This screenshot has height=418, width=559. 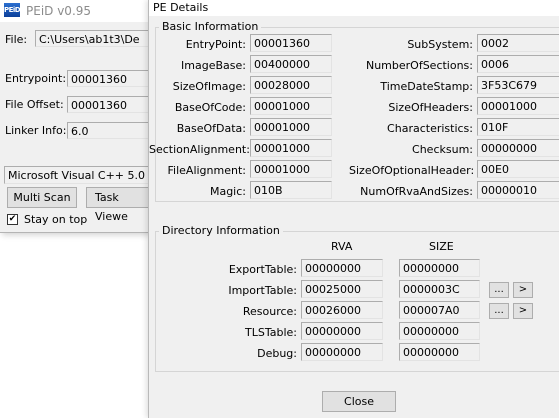 What do you see at coordinates (59, 11) in the screenshot?
I see `peid-window-title: PEiD v0.95` at bounding box center [59, 11].